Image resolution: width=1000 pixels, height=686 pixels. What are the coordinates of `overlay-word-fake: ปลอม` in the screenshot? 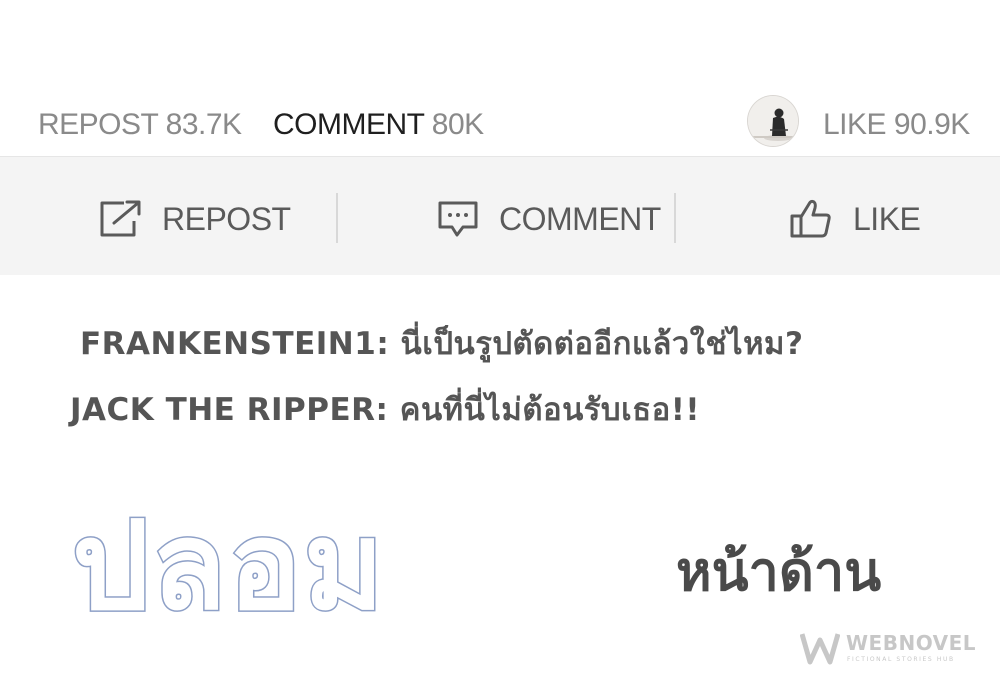 It's located at (228, 566).